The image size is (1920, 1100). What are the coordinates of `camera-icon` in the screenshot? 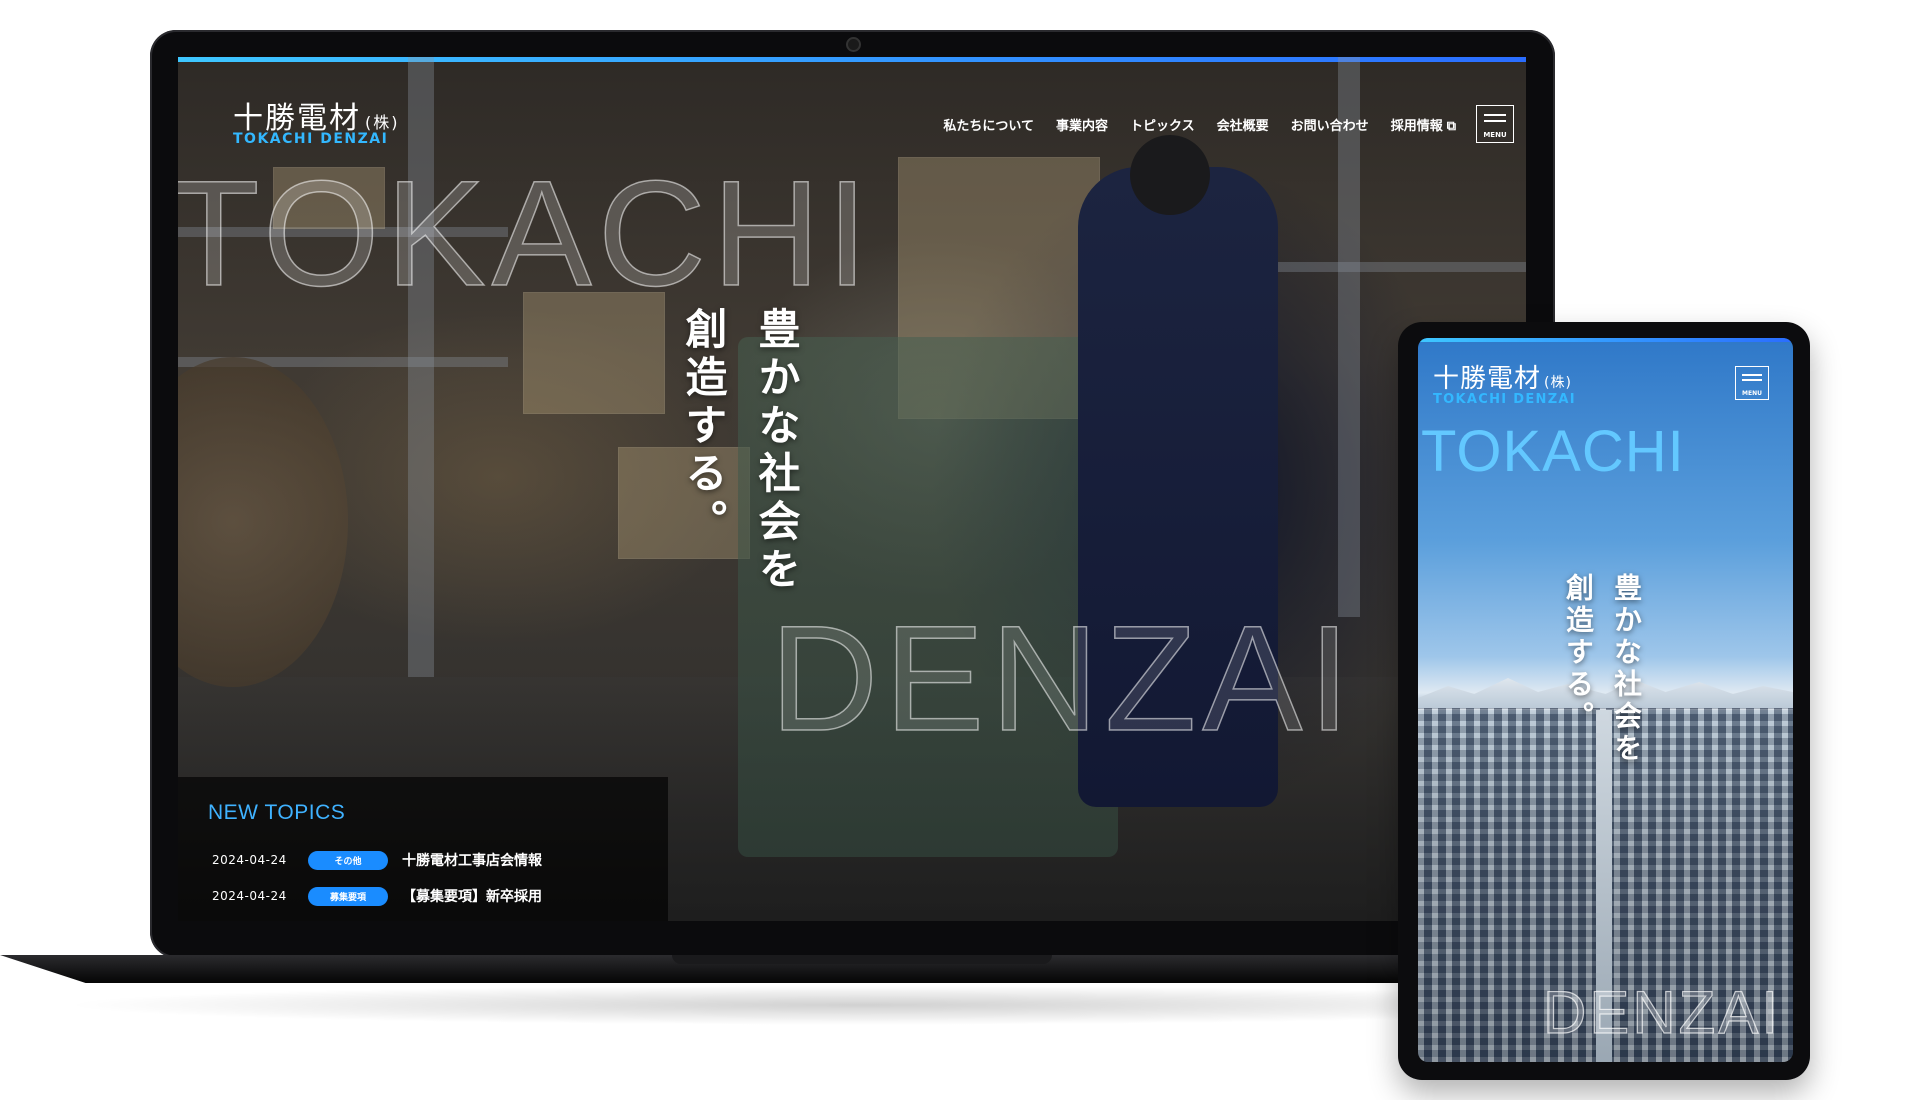 It's located at (853, 44).